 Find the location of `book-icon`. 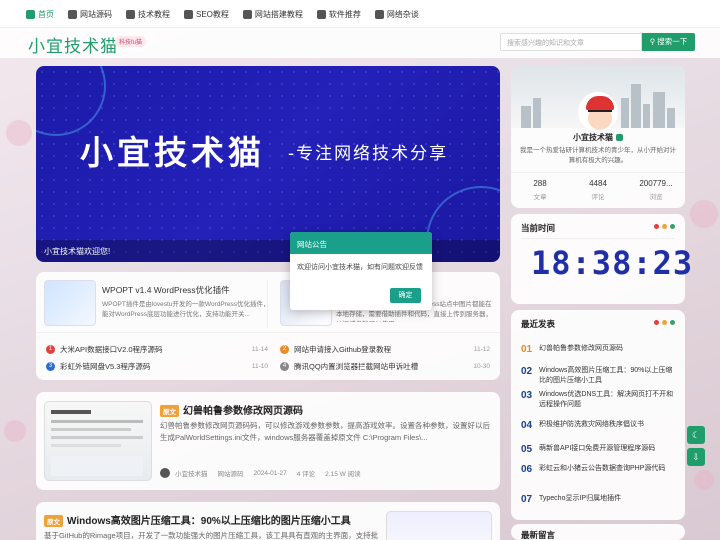

book-icon is located at coordinates (130, 14).